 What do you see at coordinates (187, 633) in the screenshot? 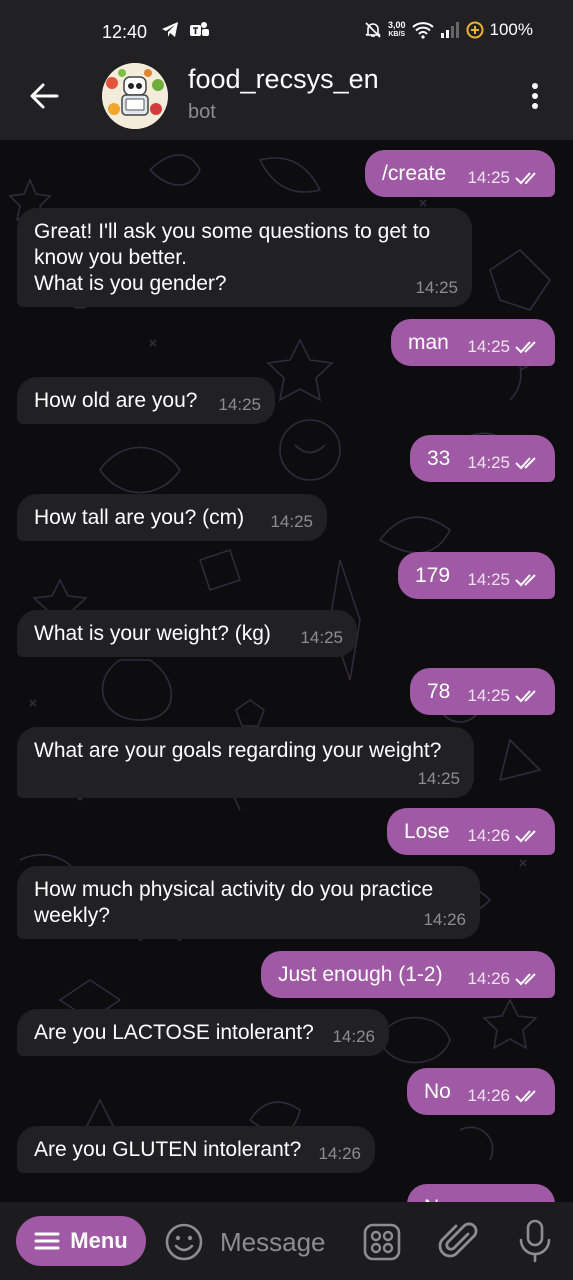
I see `message-bubble: What is your weight? (kg) 14:25` at bounding box center [187, 633].